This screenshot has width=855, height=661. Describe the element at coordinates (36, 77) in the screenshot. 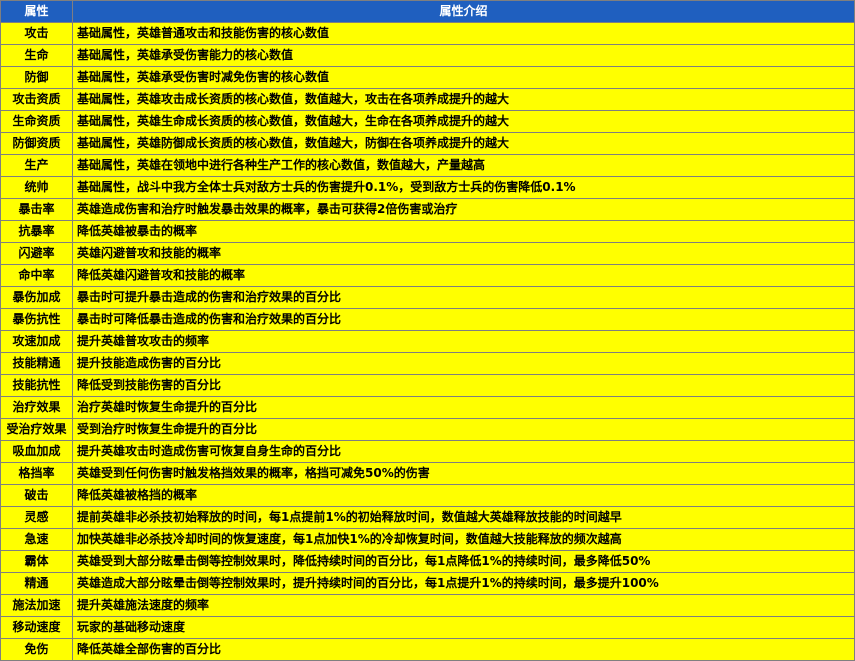

I see `attribute-name: 防御` at that location.